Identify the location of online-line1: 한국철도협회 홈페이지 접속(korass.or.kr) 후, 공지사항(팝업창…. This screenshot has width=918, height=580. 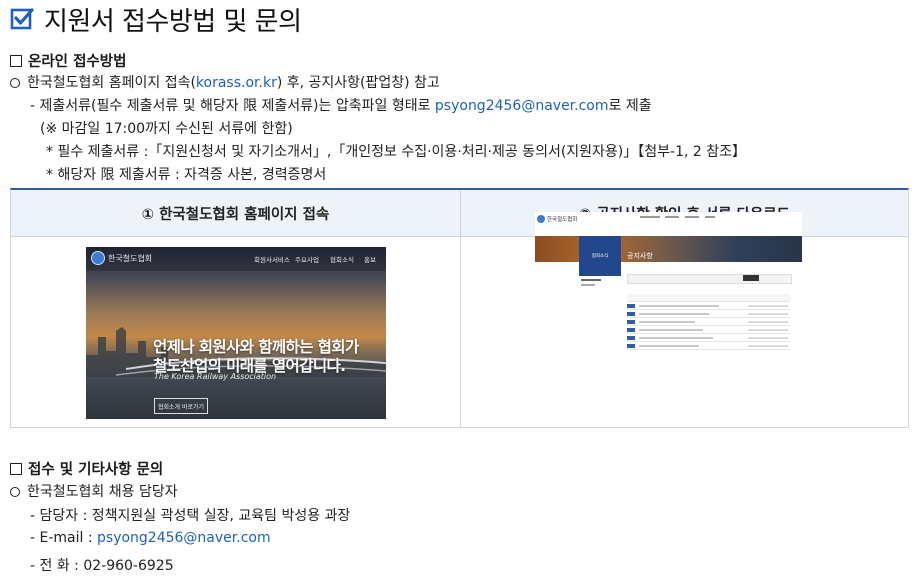
(225, 82).